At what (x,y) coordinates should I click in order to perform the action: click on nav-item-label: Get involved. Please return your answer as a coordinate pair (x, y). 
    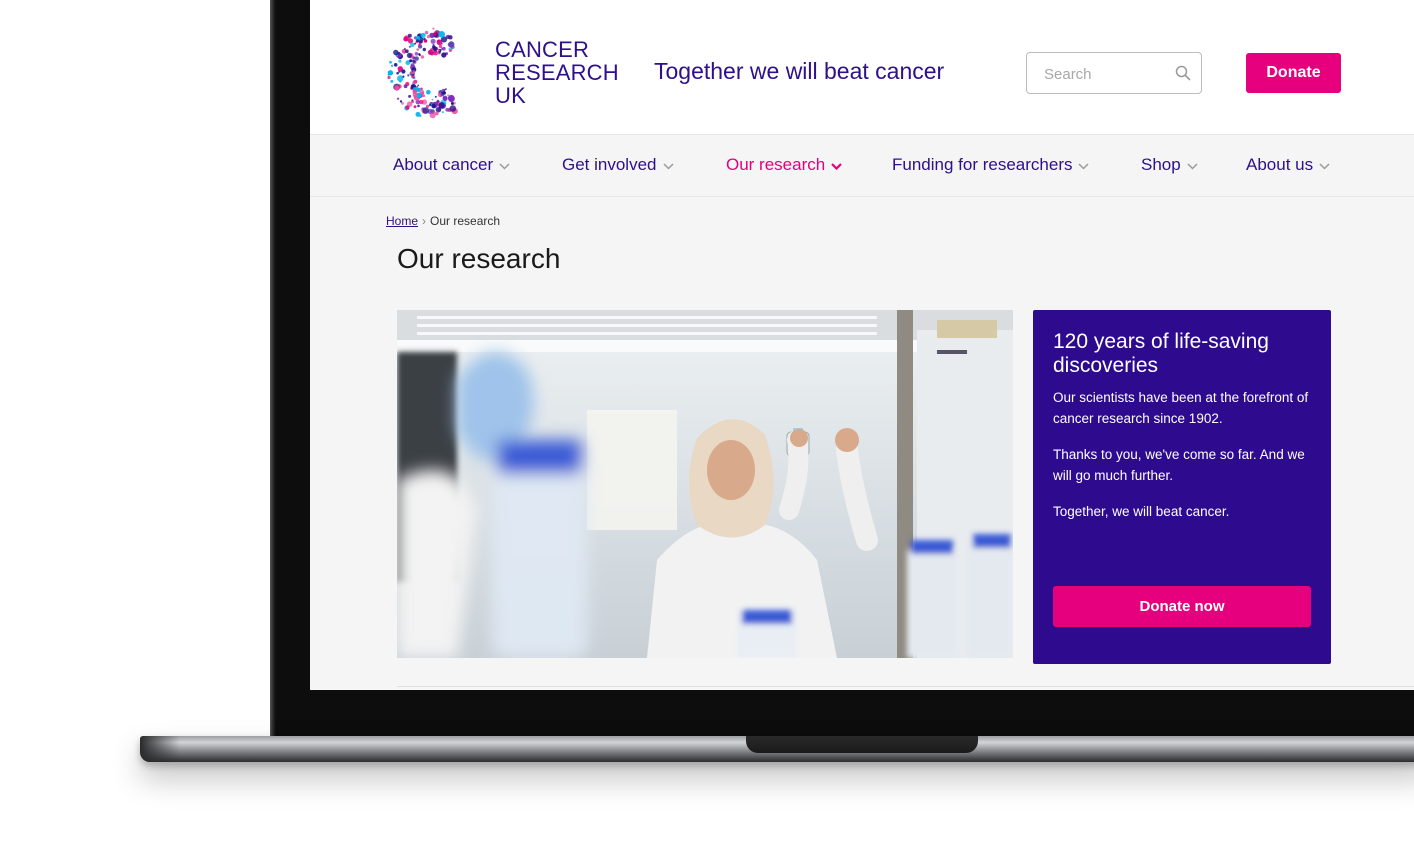
    Looking at the image, I should click on (609, 164).